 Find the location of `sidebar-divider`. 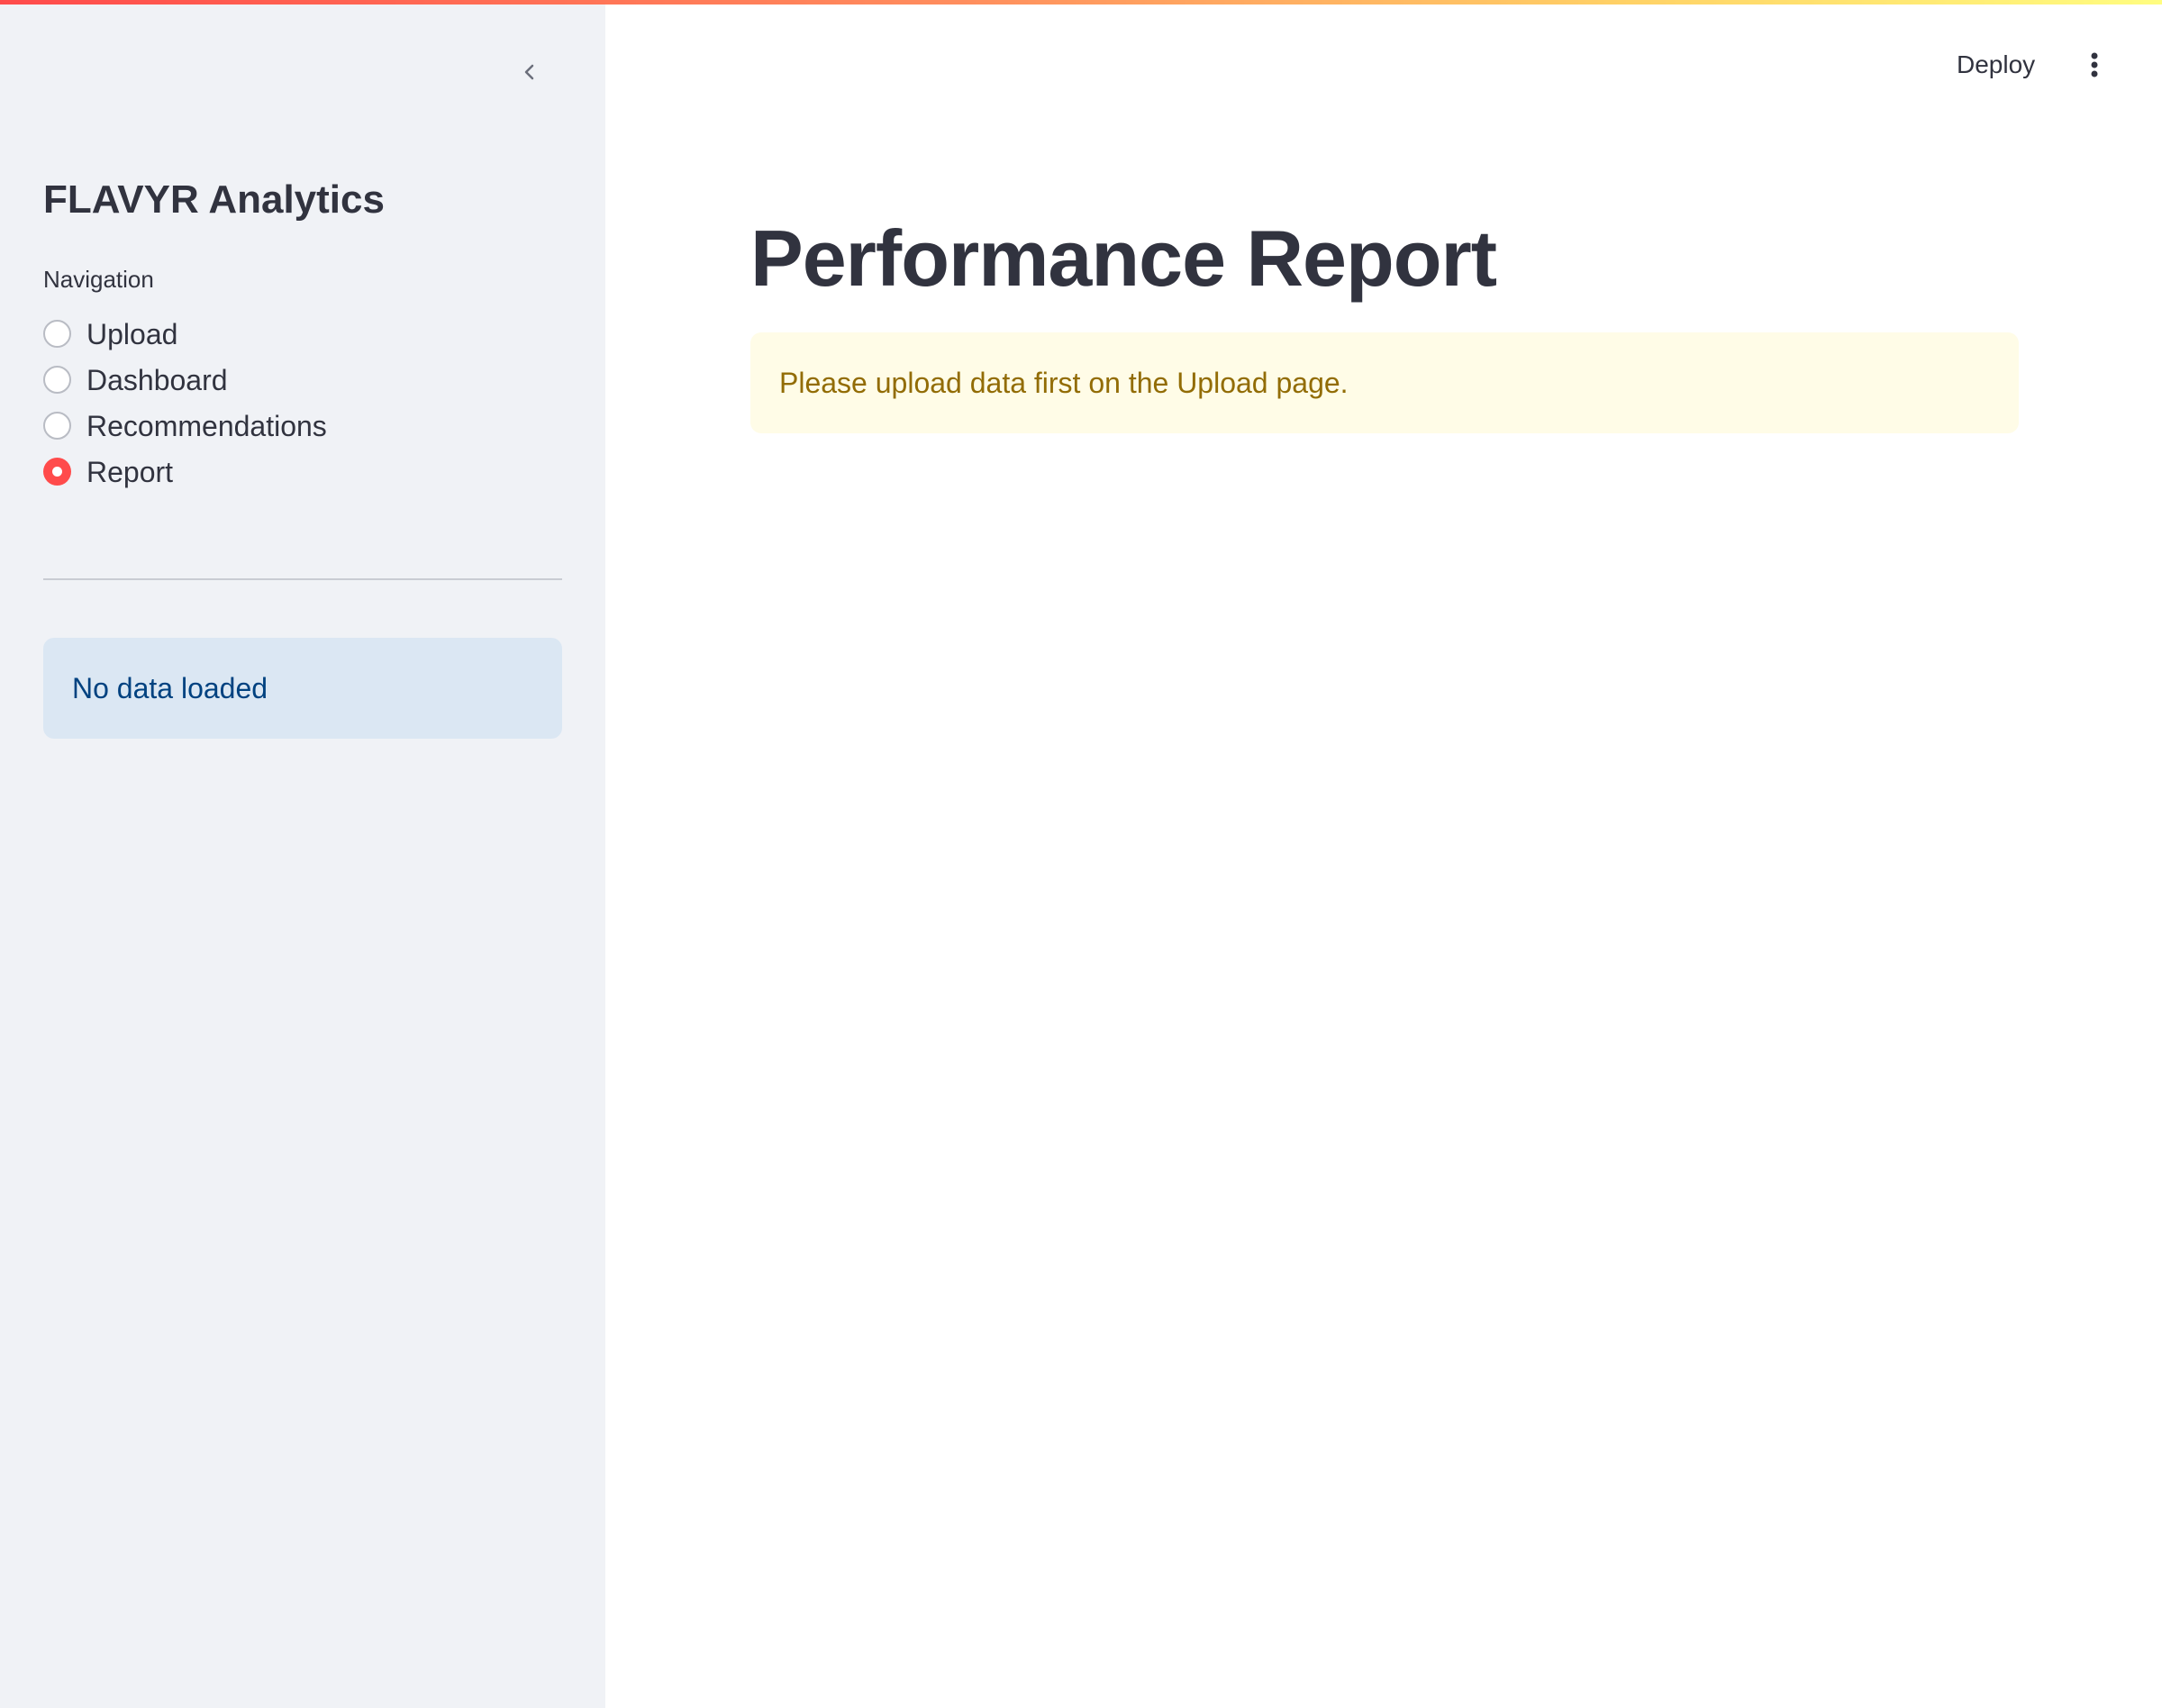

sidebar-divider is located at coordinates (302, 579).